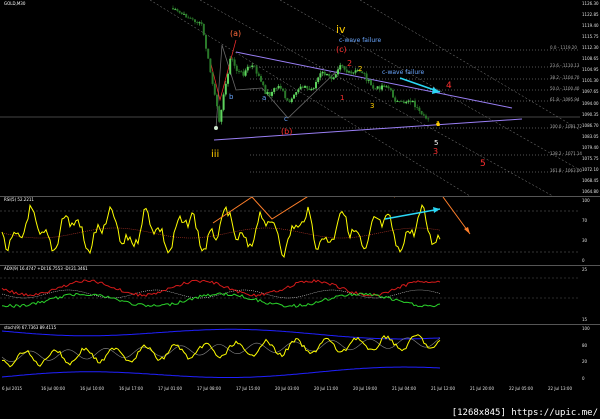 The image size is (600, 419). I want to click on rsi-axis-tick: 70, so click(585, 220).